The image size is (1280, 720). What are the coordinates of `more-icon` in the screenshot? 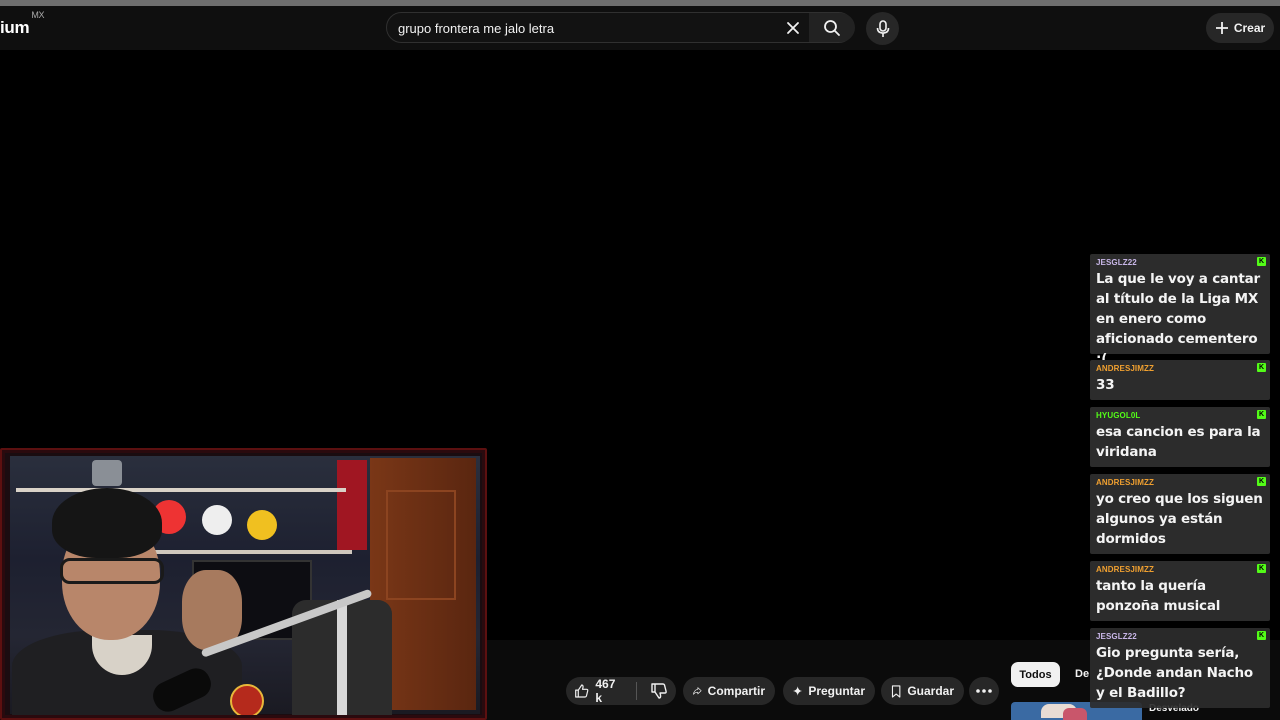 It's located at (984, 691).